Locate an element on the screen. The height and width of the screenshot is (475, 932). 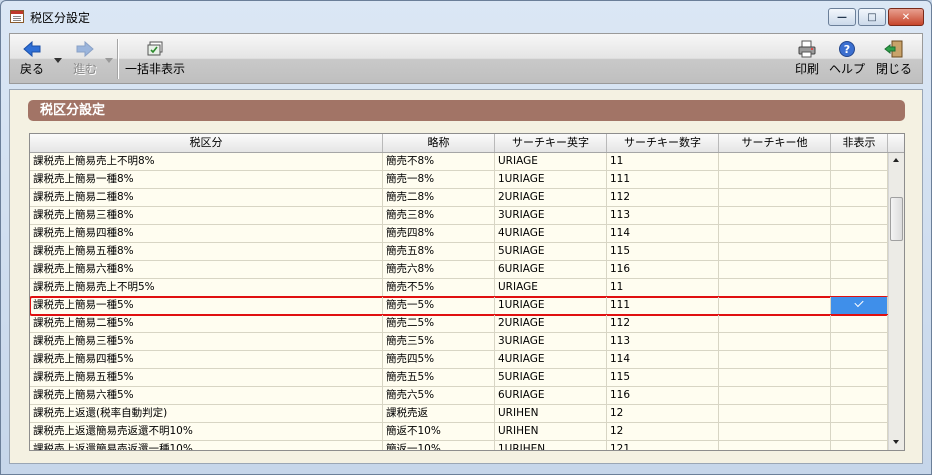
help-button: ? ヘルプ is located at coordinates (847, 58).